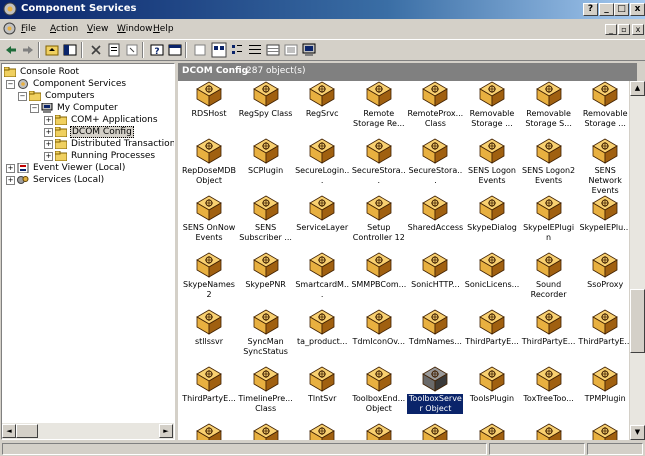  What do you see at coordinates (637, 260) in the screenshot?
I see `vertical-scrollbar` at bounding box center [637, 260].